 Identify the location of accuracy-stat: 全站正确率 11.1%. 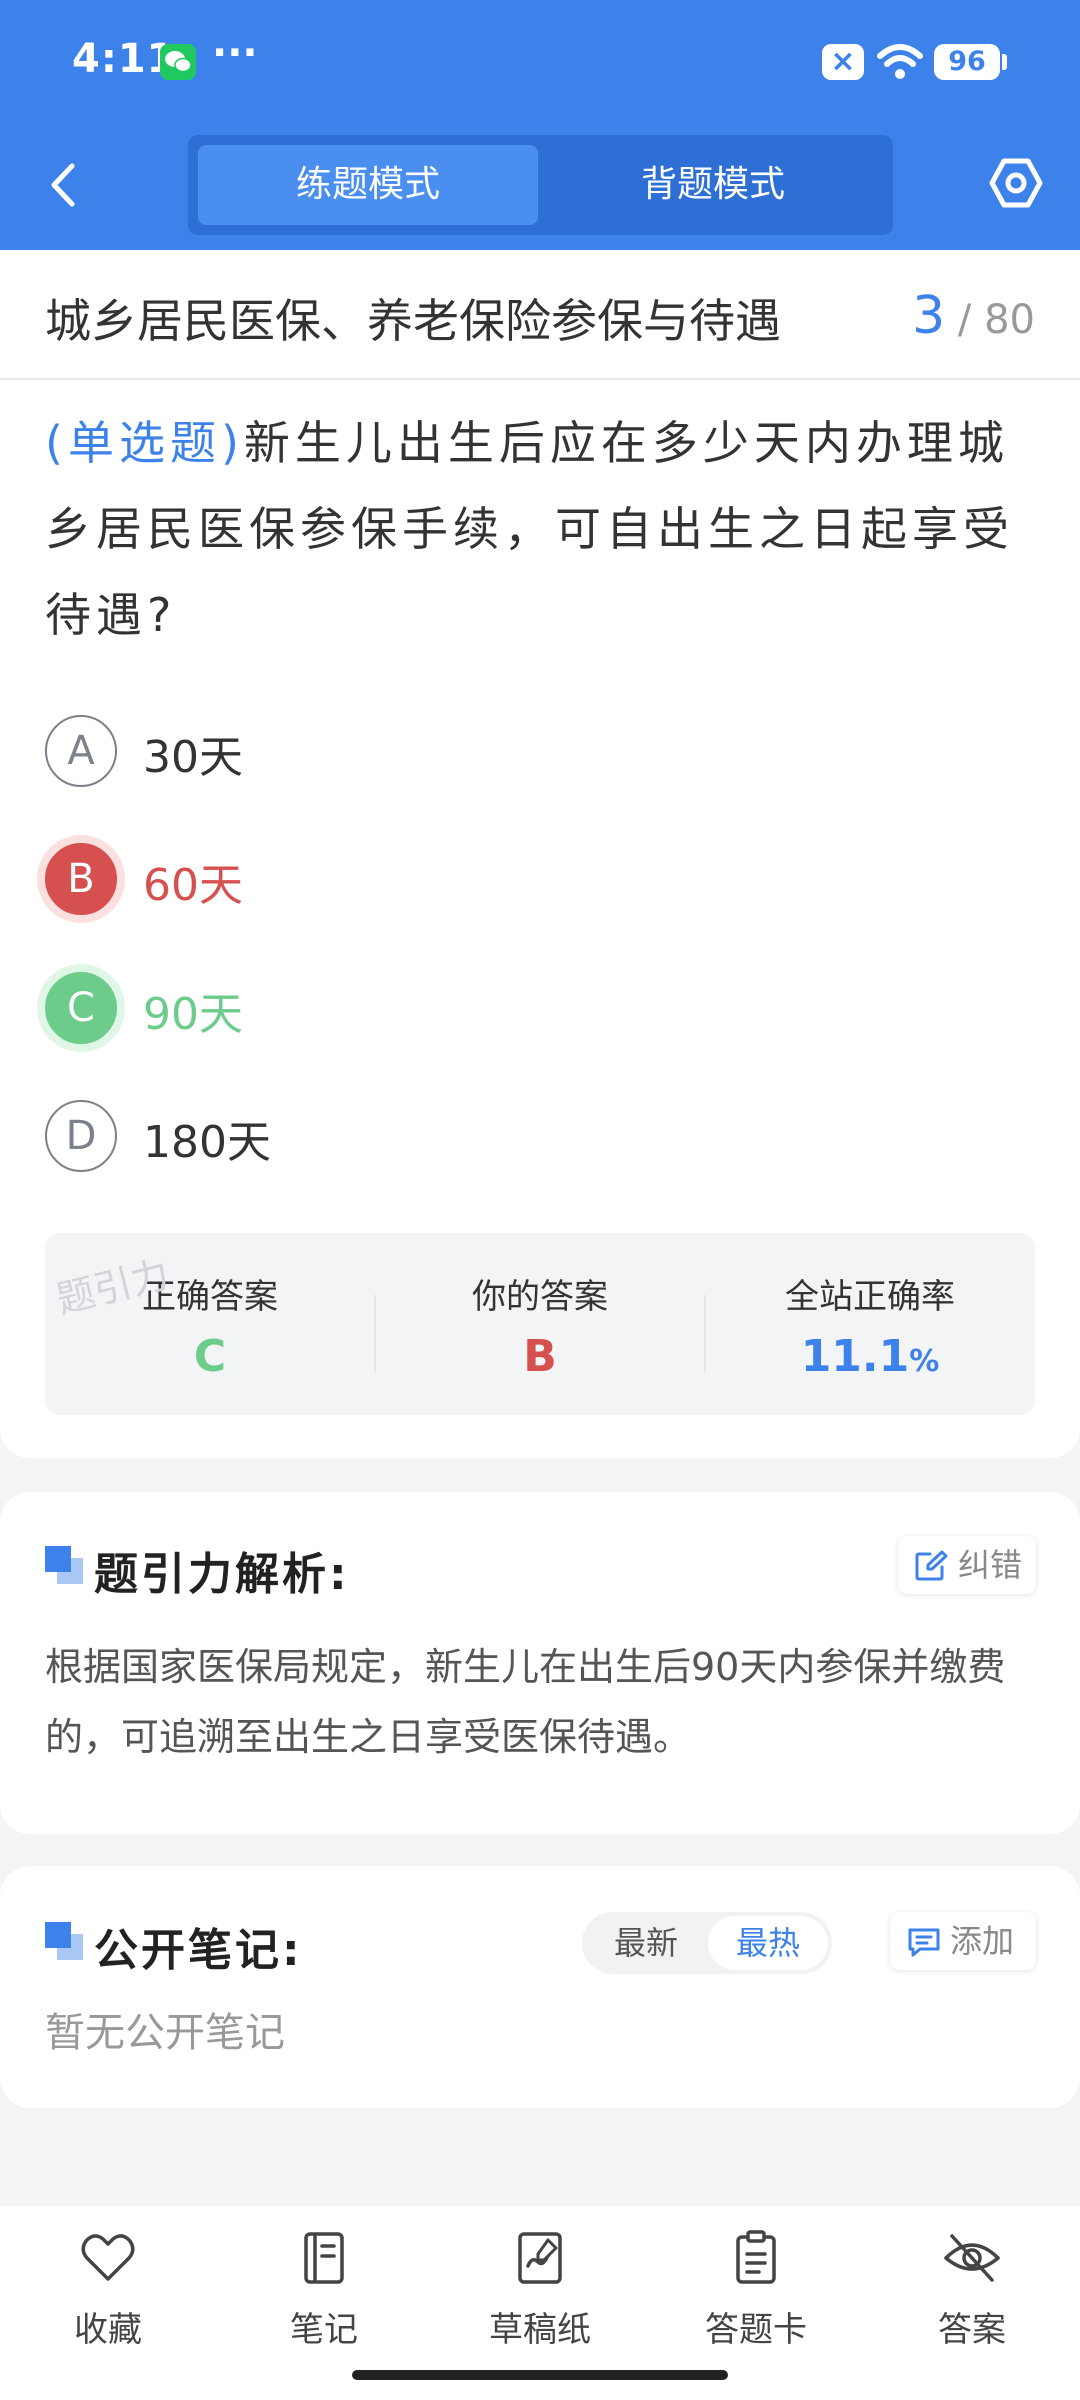
(870, 1324).